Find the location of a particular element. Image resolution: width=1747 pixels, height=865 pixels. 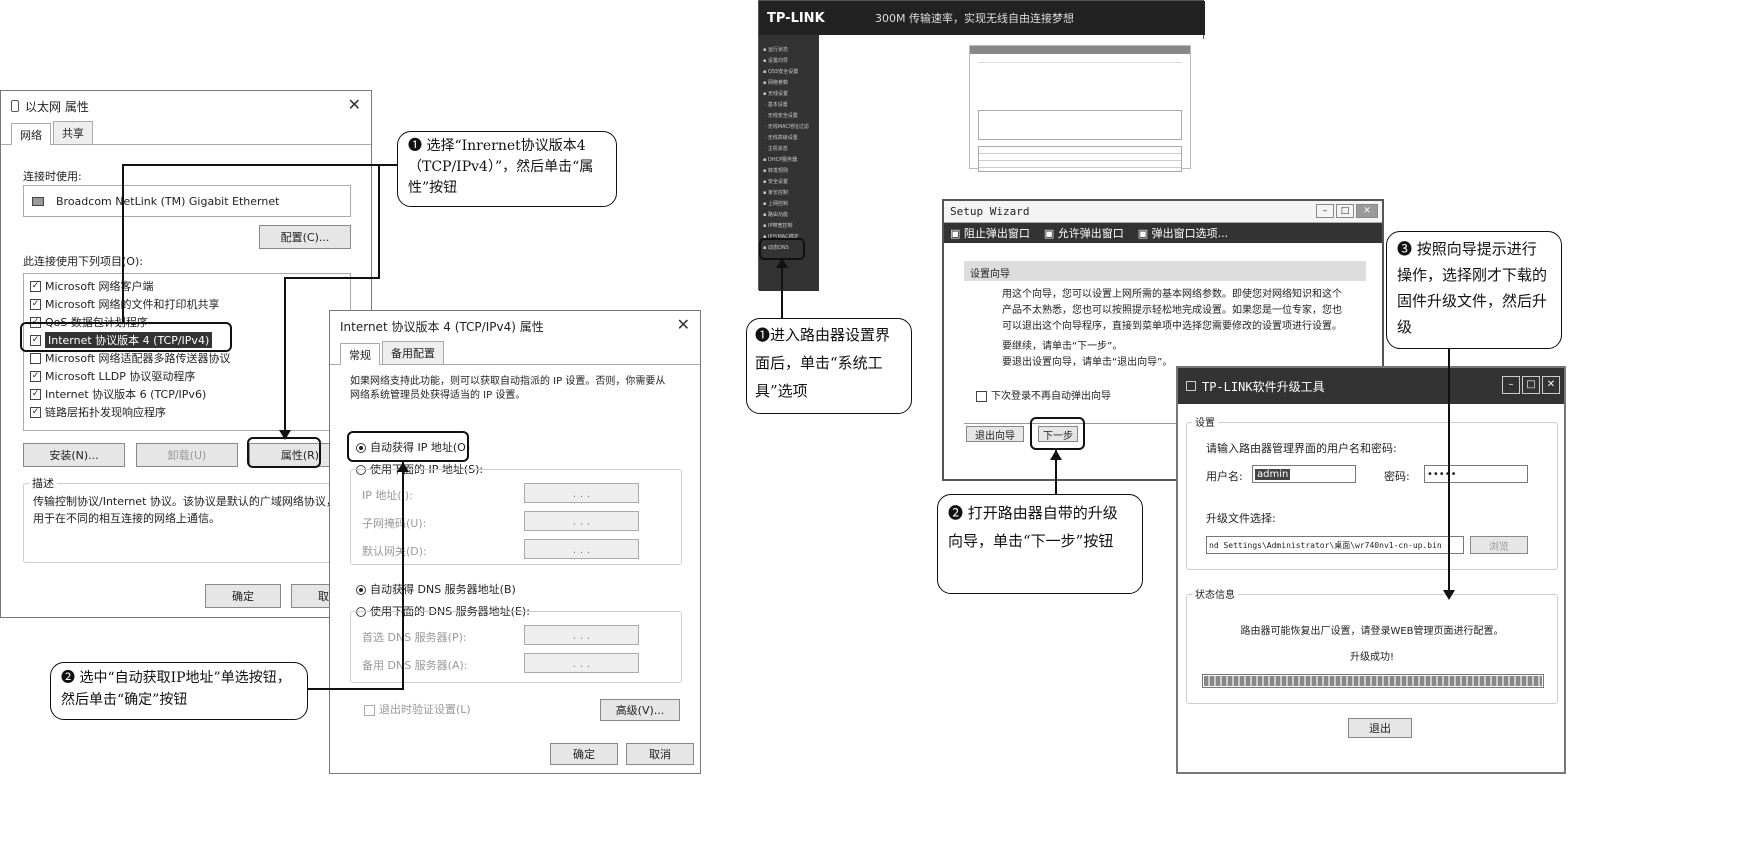

item-label: Internet 协议版本 6 (TCP/IPv6) is located at coordinates (126, 394).